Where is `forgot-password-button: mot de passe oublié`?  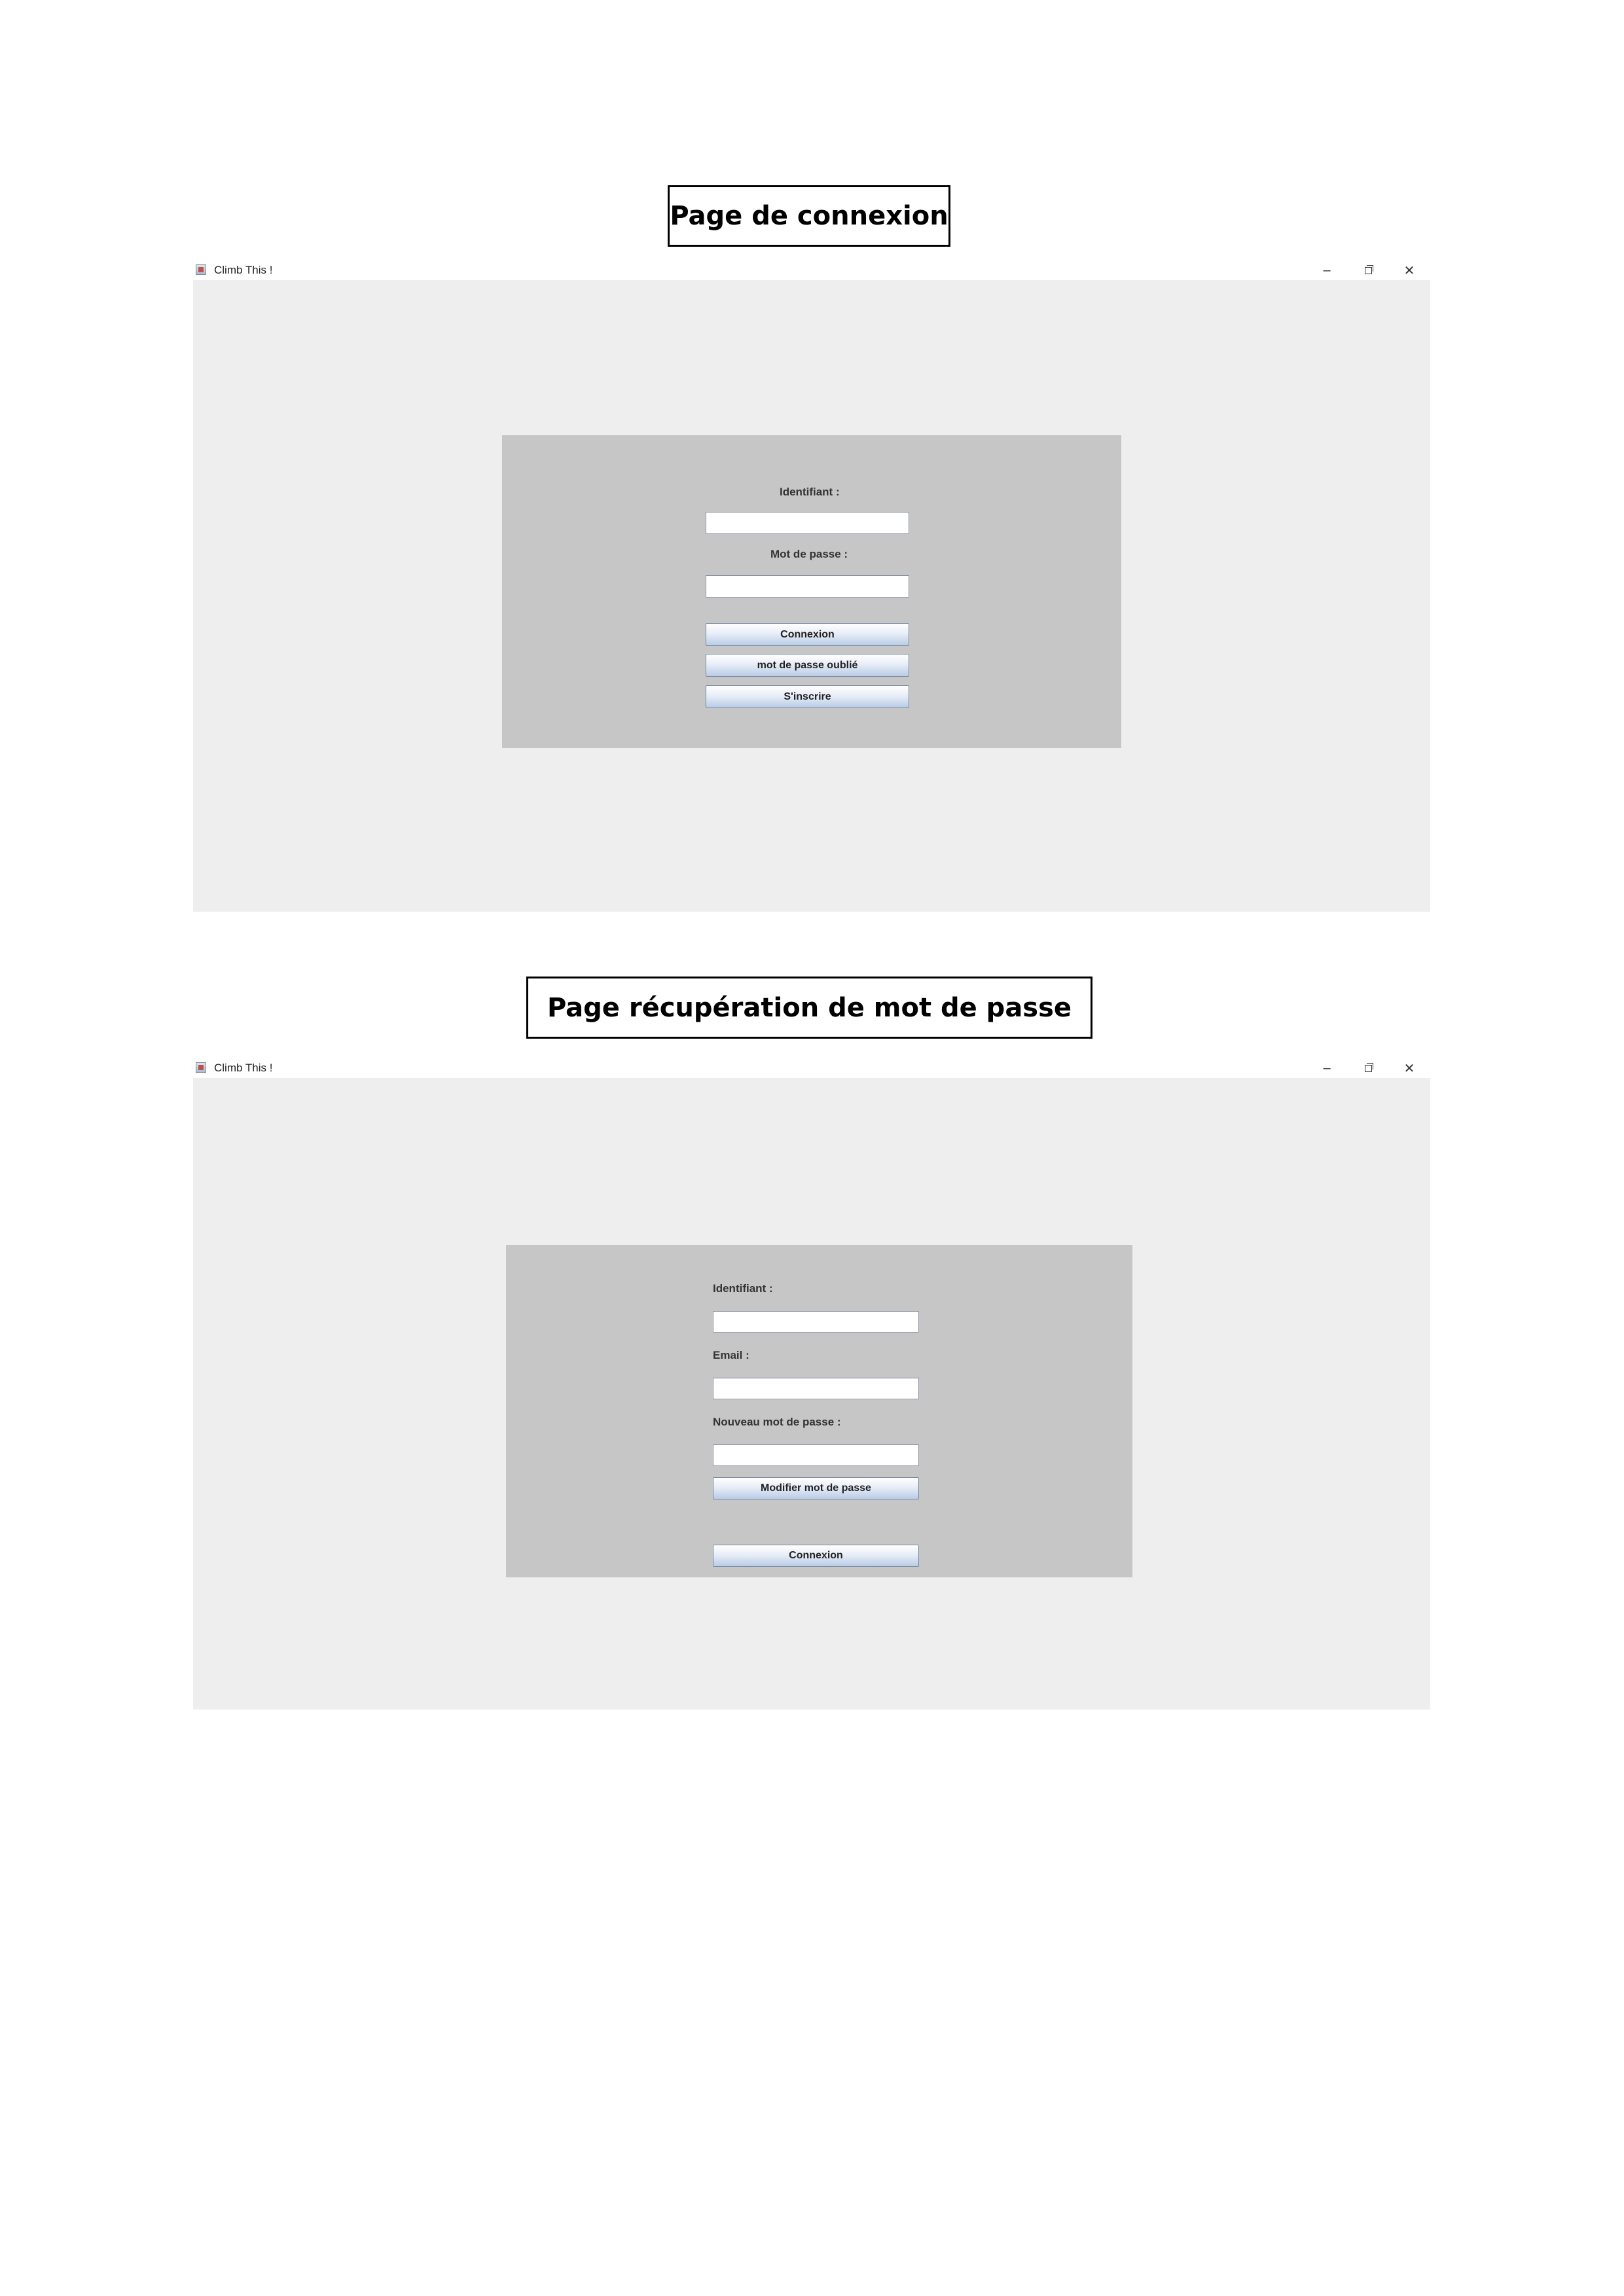
forgot-password-button: mot de passe oublié is located at coordinates (807, 665).